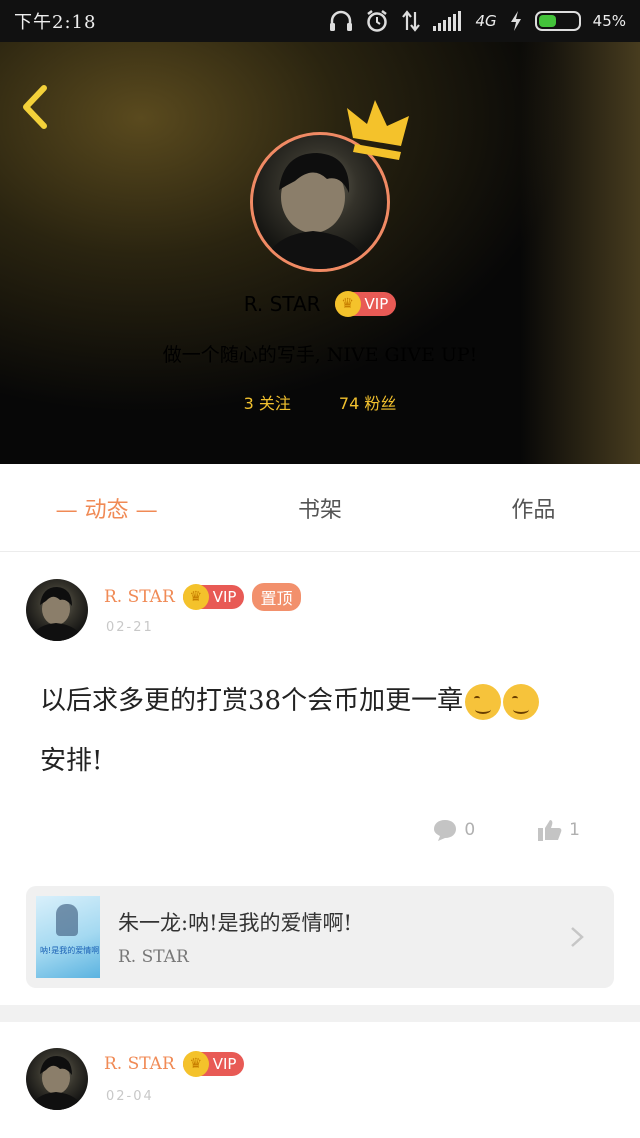 This screenshot has height=1138, width=640. Describe the element at coordinates (550, 830) in the screenshot. I see `thumbs-up-icon` at that location.